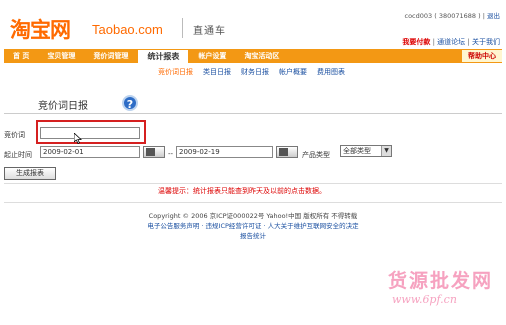 The width and height of the screenshot is (506, 325). I want to click on logout-link: 退出, so click(493, 16).